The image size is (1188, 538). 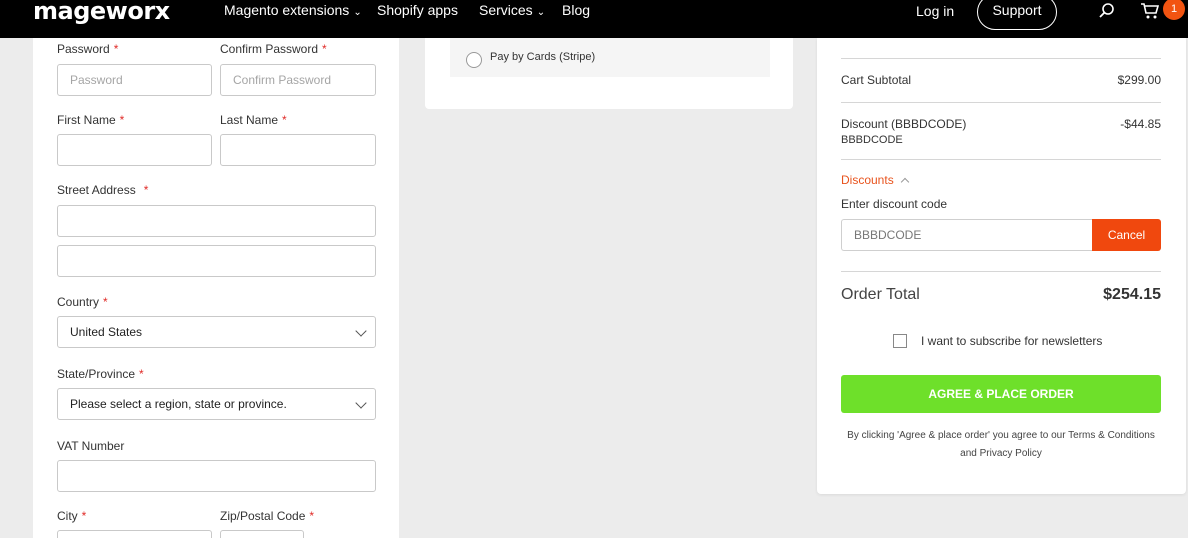 What do you see at coordinates (880, 294) in the screenshot?
I see `order-total-label: Order Total` at bounding box center [880, 294].